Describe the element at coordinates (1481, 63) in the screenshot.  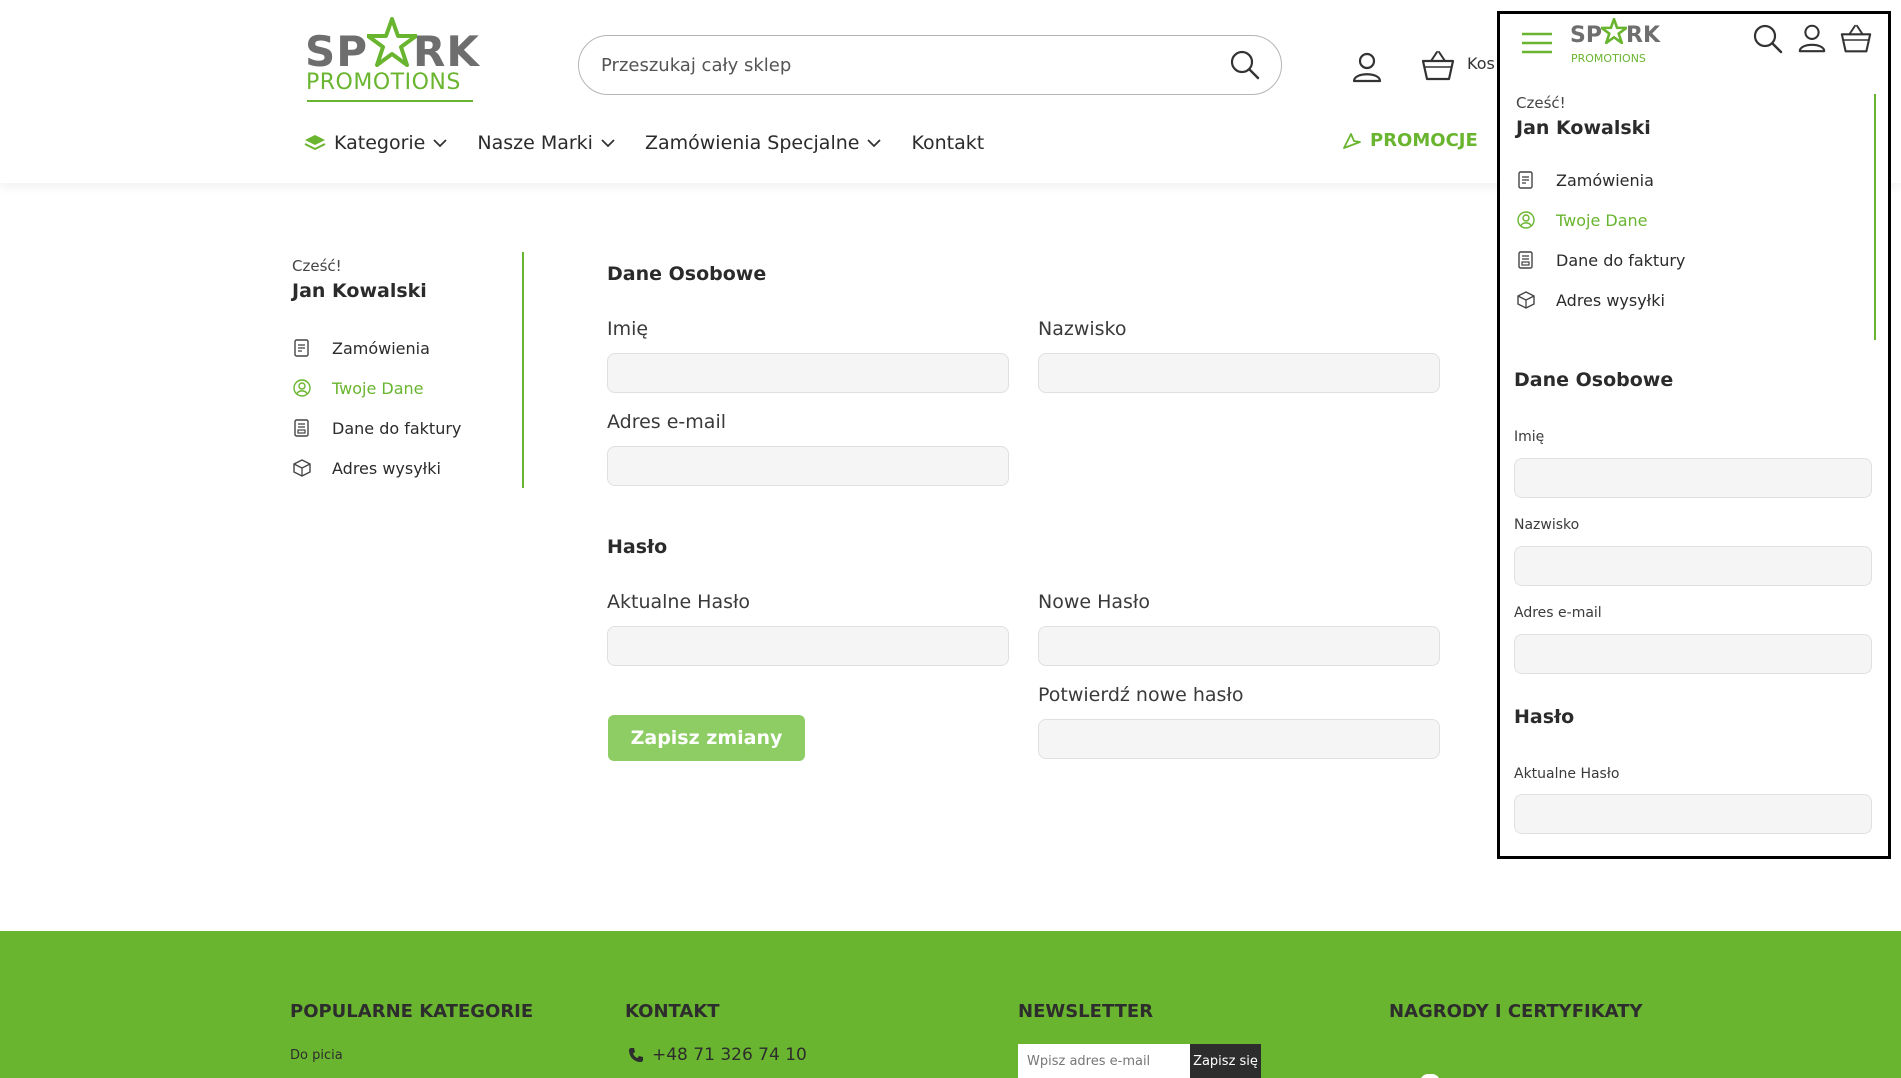
I see `cart-label: Kos` at that location.